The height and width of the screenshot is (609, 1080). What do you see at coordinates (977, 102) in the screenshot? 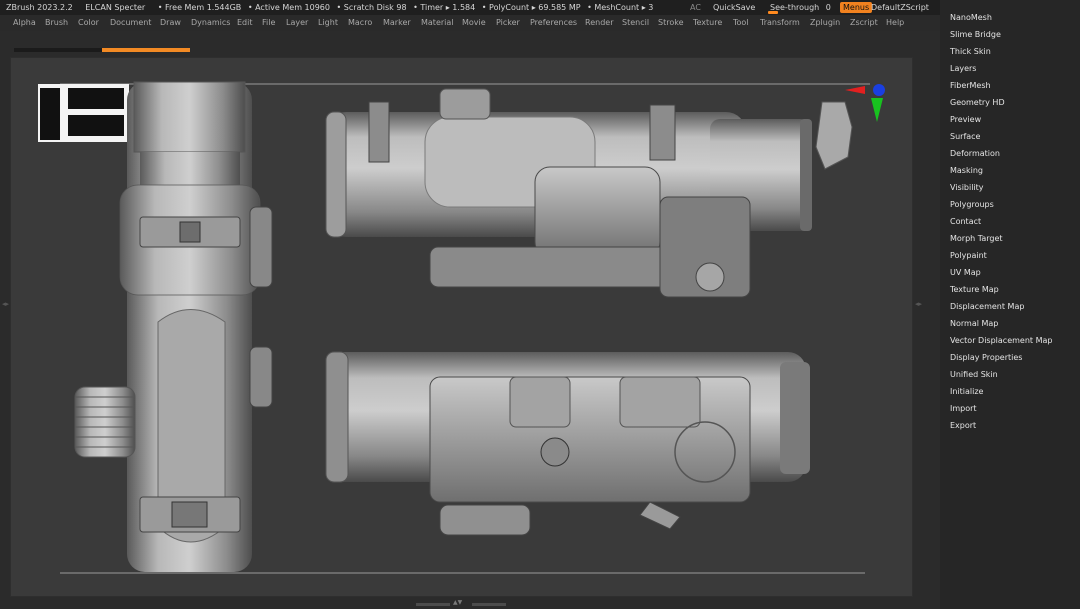
I see `panel-item-geometry-hd: Geometry HD` at bounding box center [977, 102].